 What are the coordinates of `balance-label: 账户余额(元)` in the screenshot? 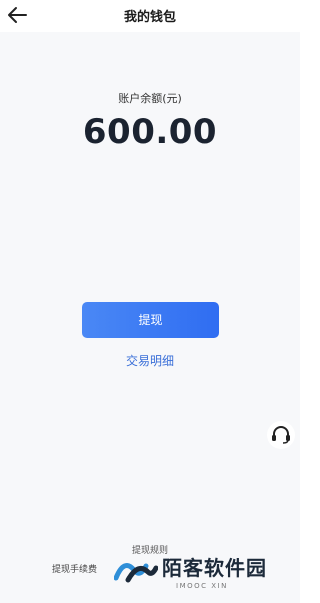 It's located at (150, 98).